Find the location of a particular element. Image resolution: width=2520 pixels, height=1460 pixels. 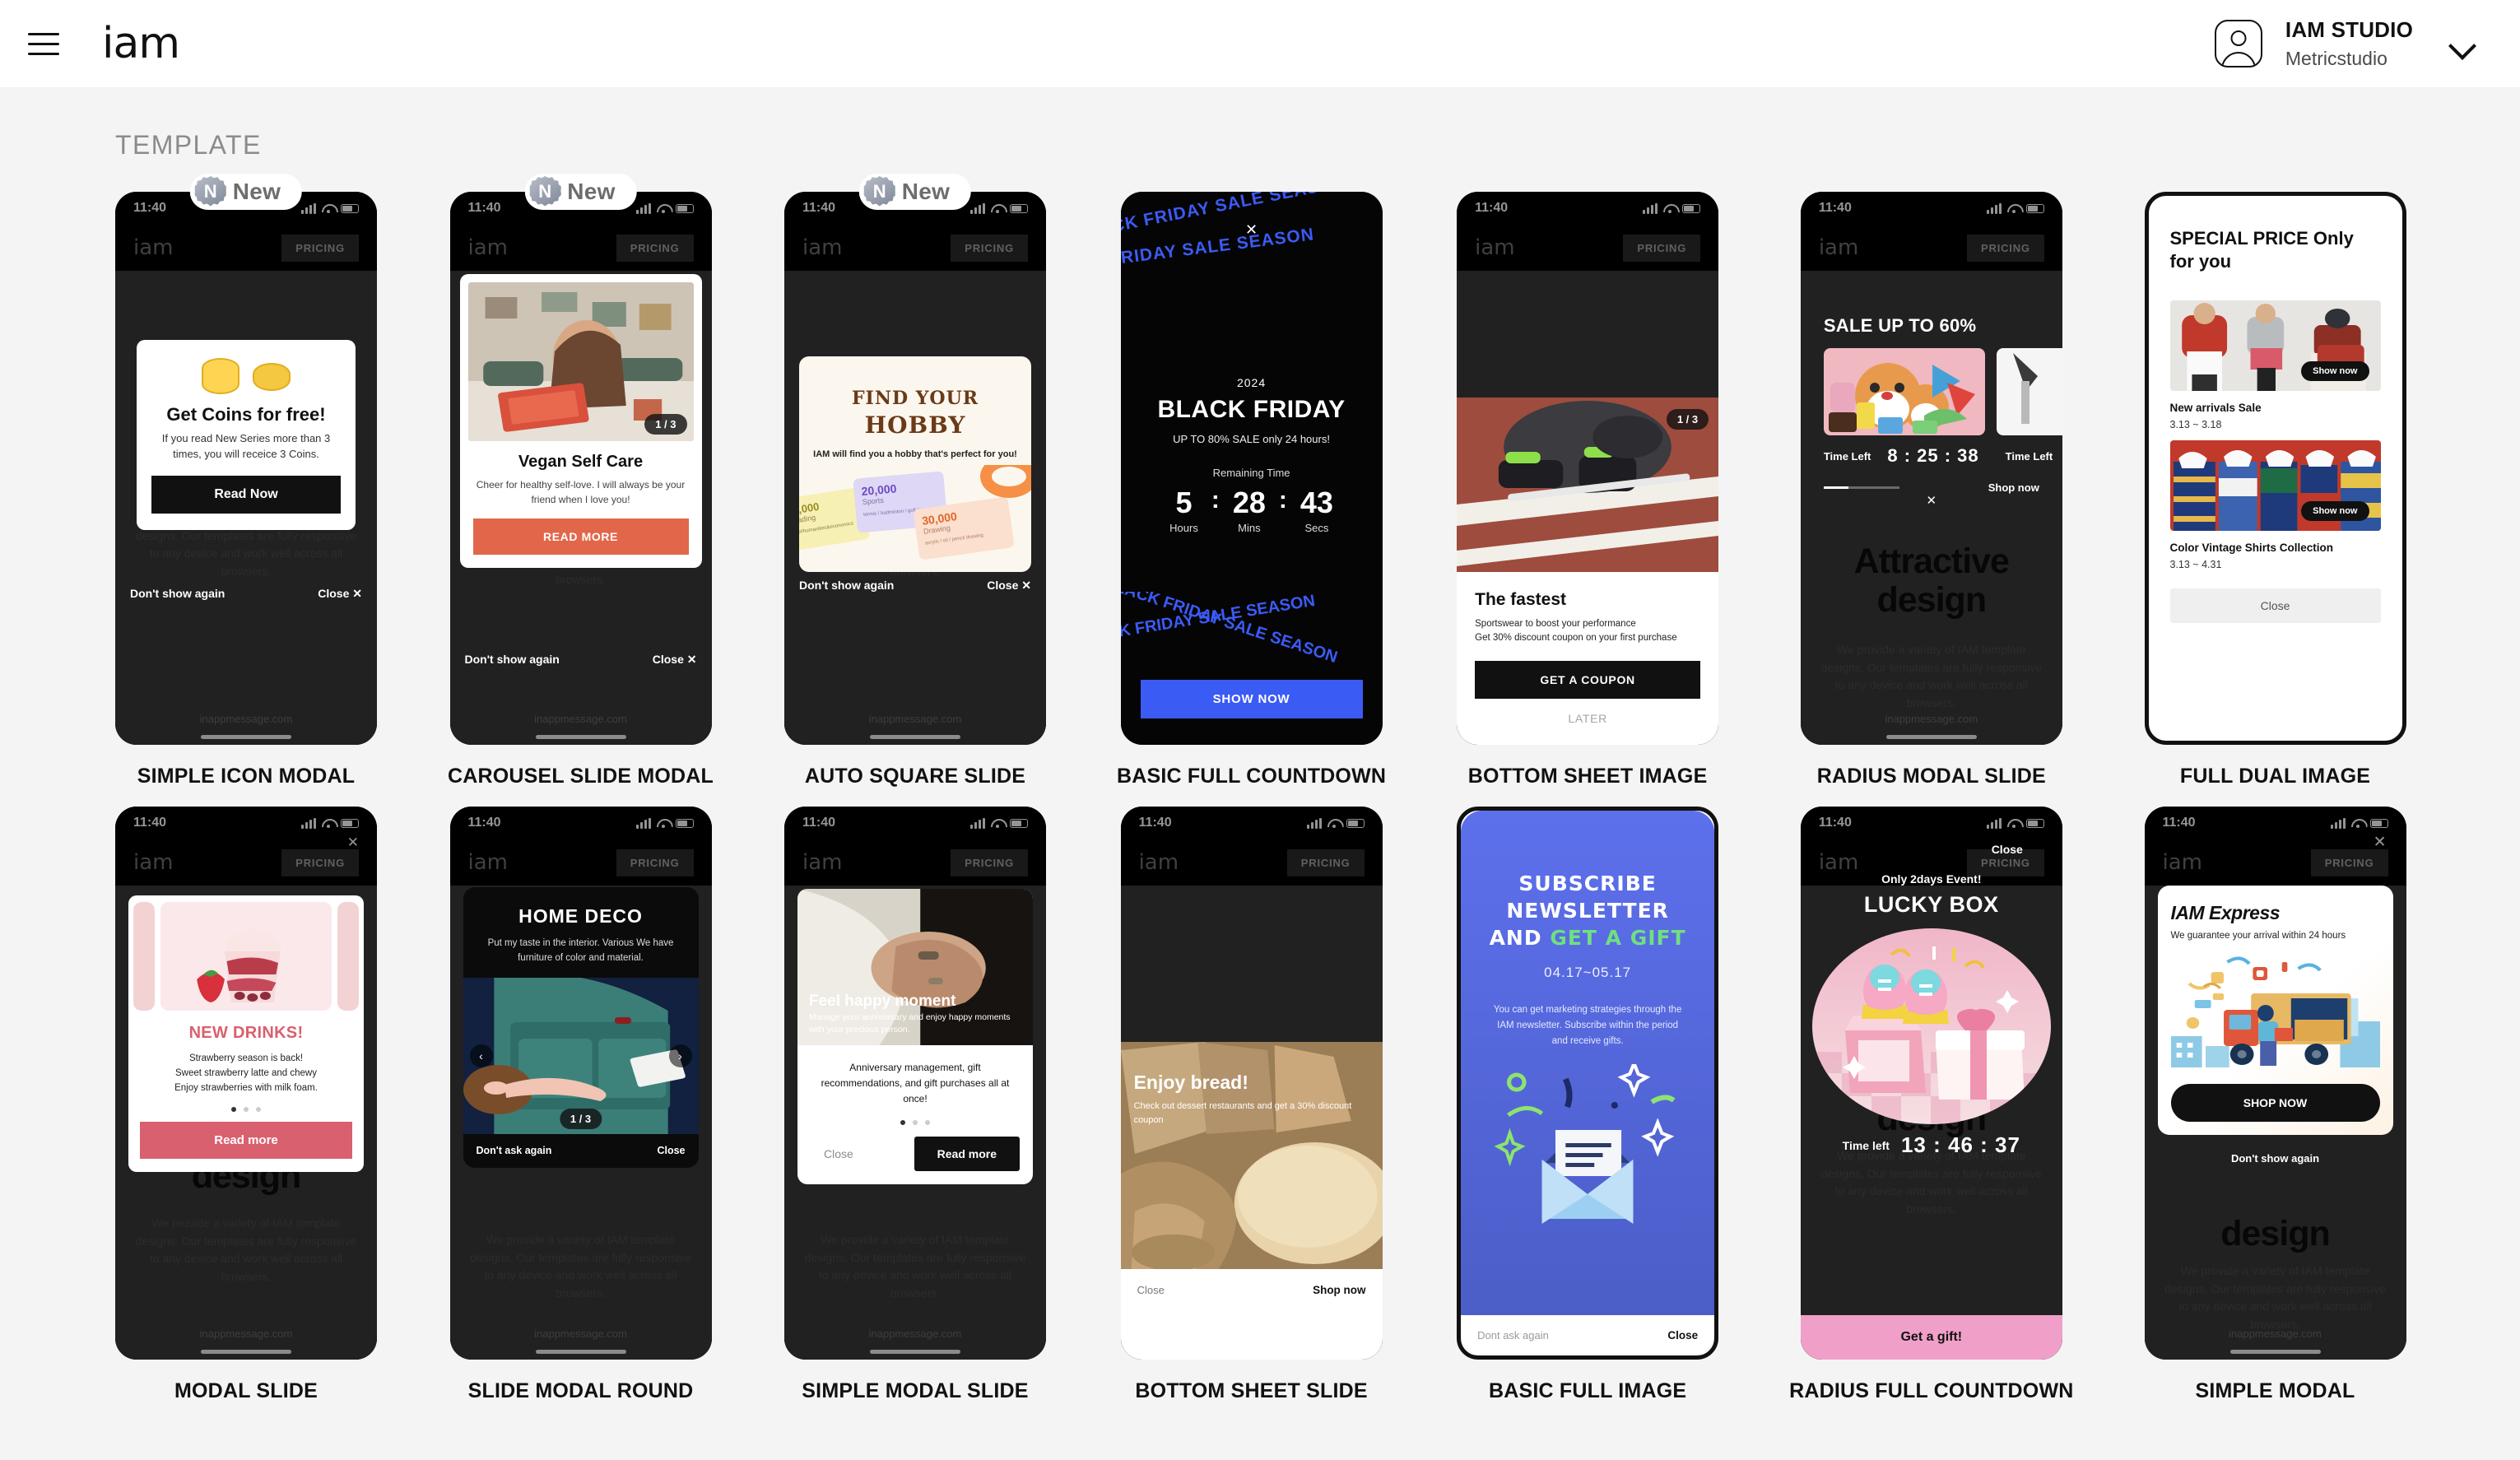

dont-ask-again-button: Dont ask again is located at coordinates (1513, 1335).